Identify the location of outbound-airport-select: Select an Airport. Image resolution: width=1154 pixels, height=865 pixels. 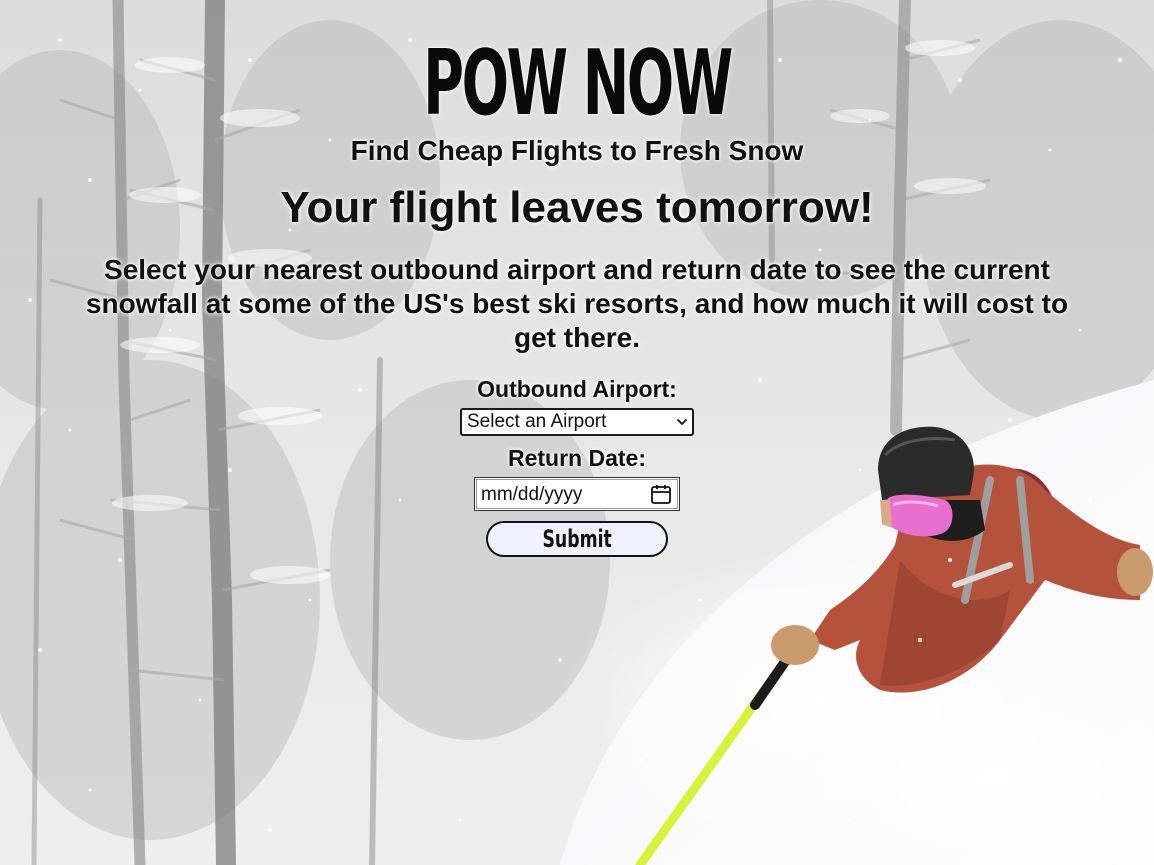
(577, 422).